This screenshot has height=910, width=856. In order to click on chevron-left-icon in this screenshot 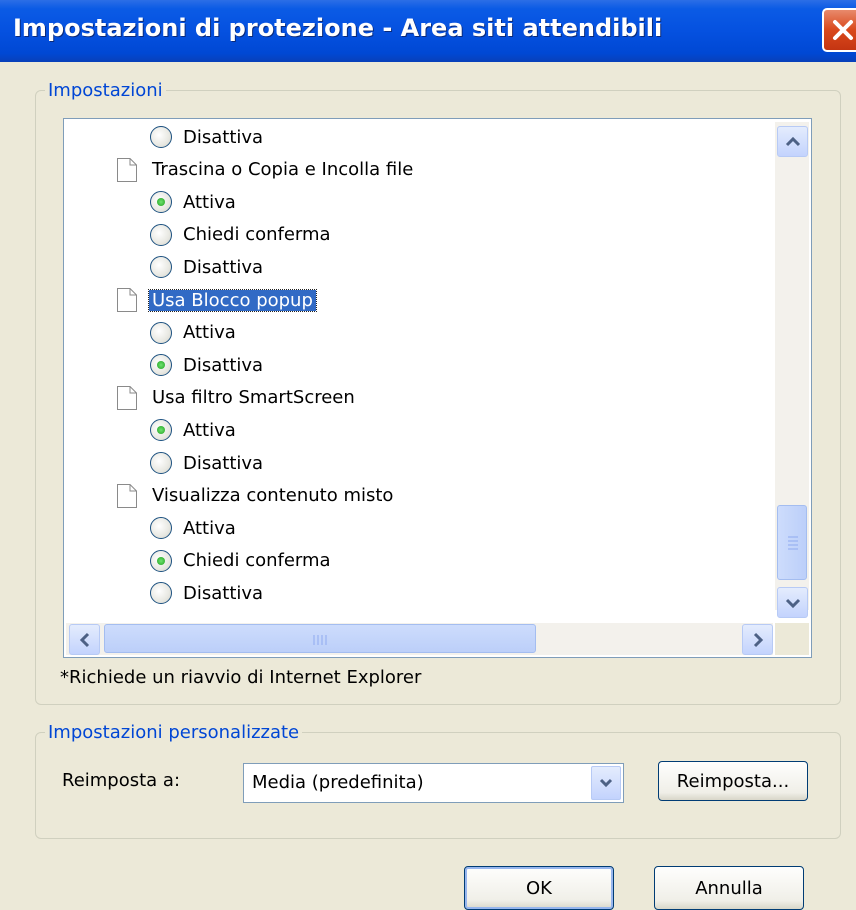, I will do `click(84, 639)`.